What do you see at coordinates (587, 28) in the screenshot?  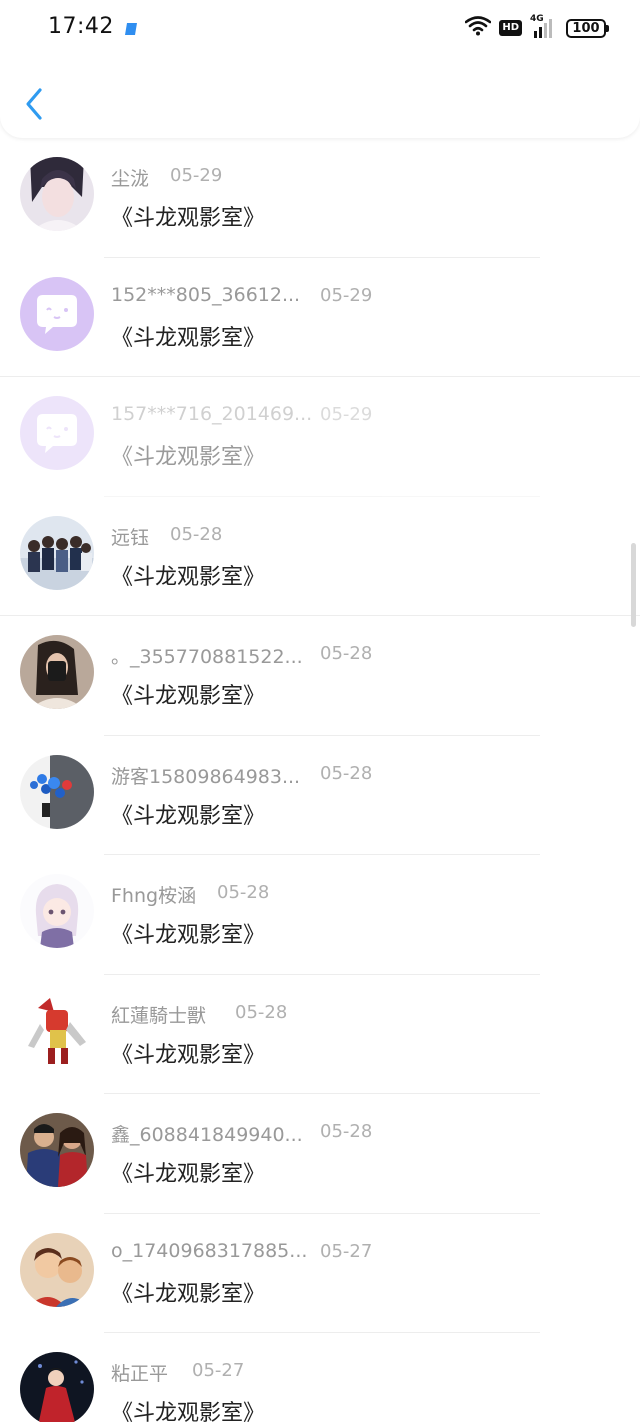 I see `battery-indicator: 100` at bounding box center [587, 28].